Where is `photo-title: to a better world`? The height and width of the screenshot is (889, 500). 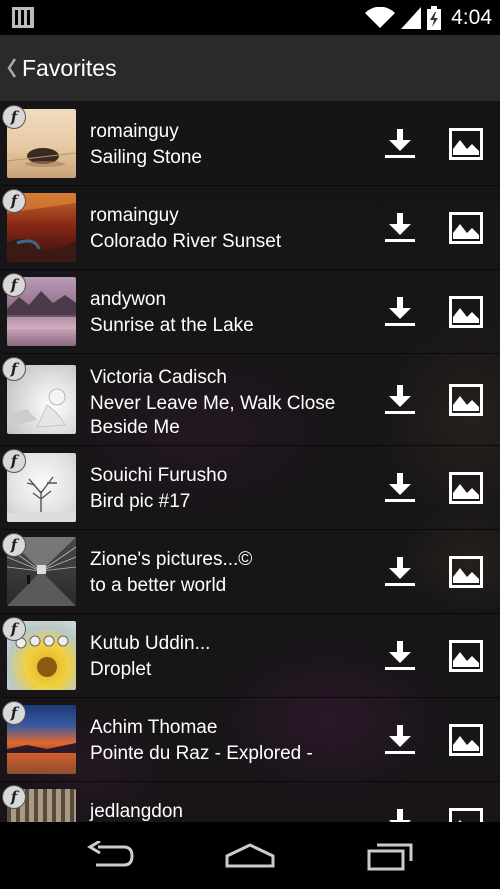 photo-title: to a better world is located at coordinates (158, 585).